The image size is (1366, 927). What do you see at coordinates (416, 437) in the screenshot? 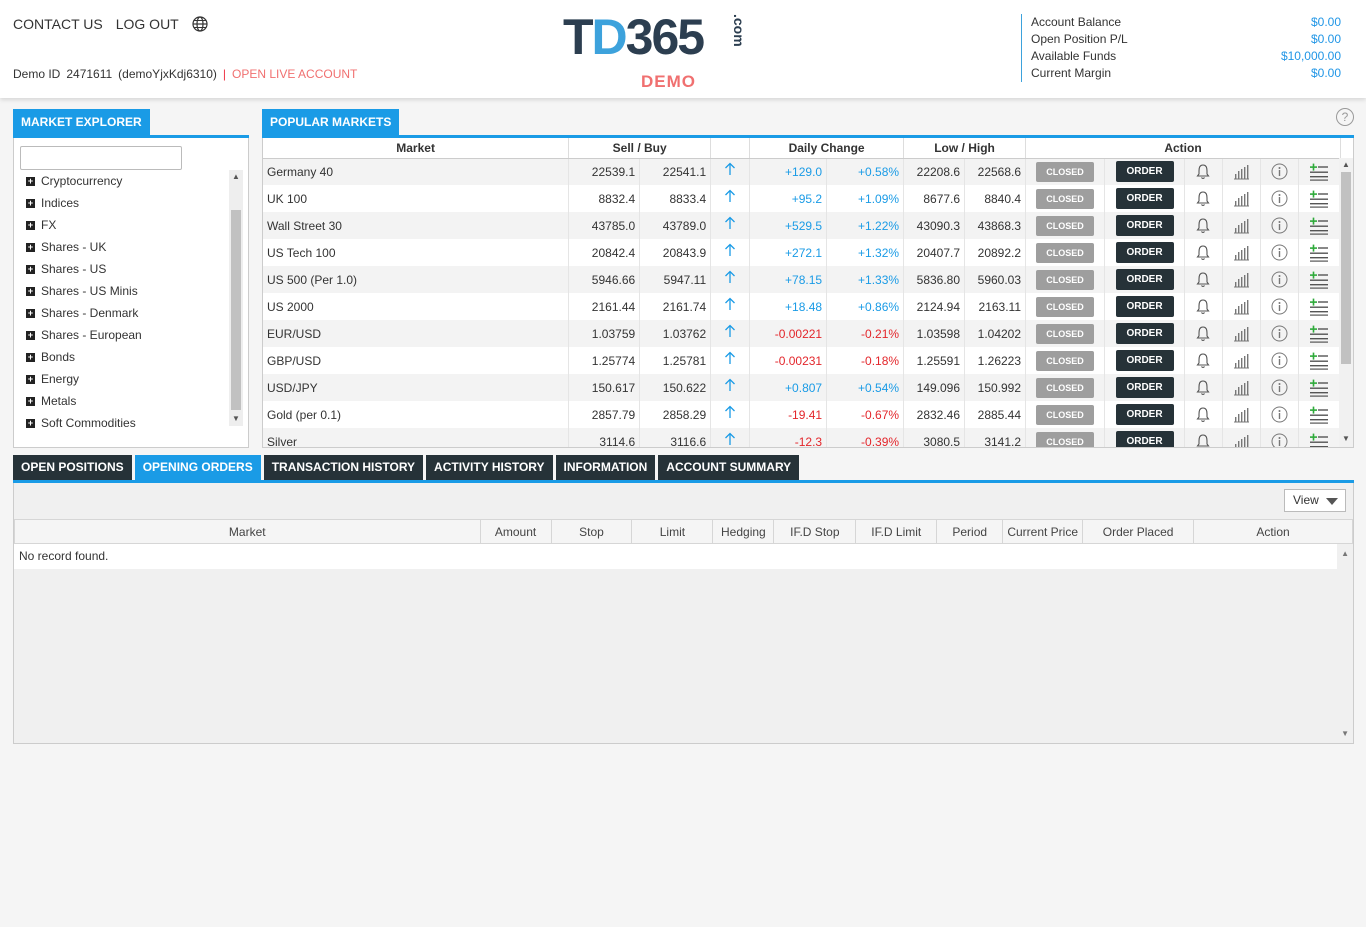
I see `market-name: Silver` at bounding box center [416, 437].